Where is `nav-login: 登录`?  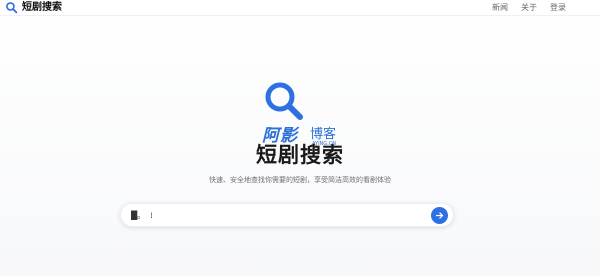 nav-login: 登录 is located at coordinates (558, 7).